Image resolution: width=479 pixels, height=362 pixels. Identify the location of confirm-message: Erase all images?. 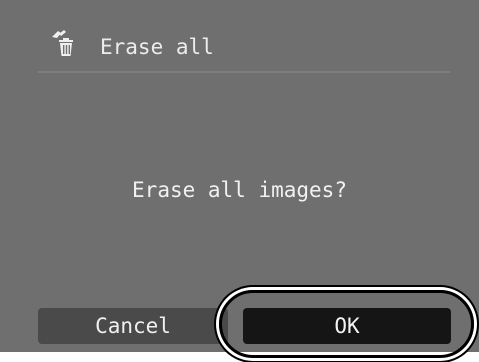
(239, 190).